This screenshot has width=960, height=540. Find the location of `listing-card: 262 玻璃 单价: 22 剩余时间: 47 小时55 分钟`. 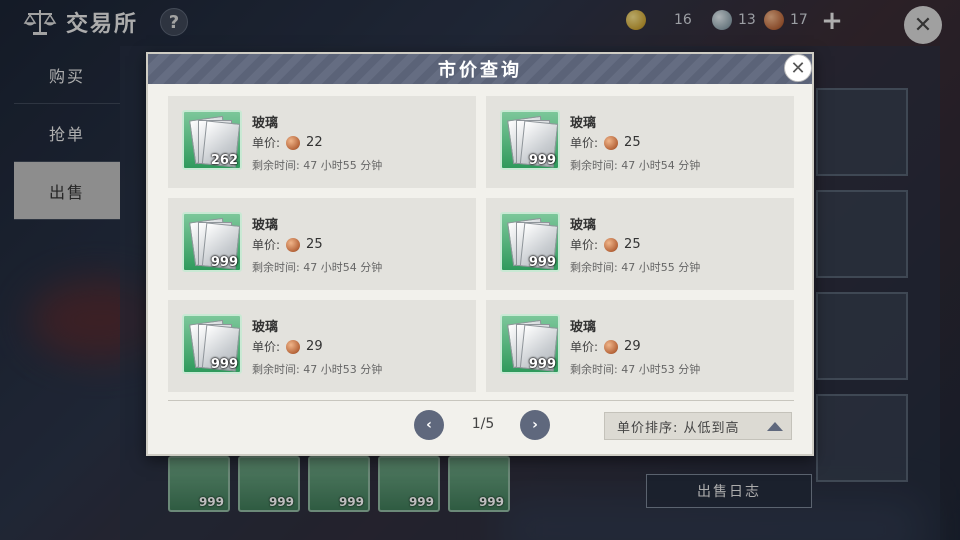

listing-card: 262 玻璃 单价: 22 剩余时间: 47 小时55 分钟 is located at coordinates (322, 142).